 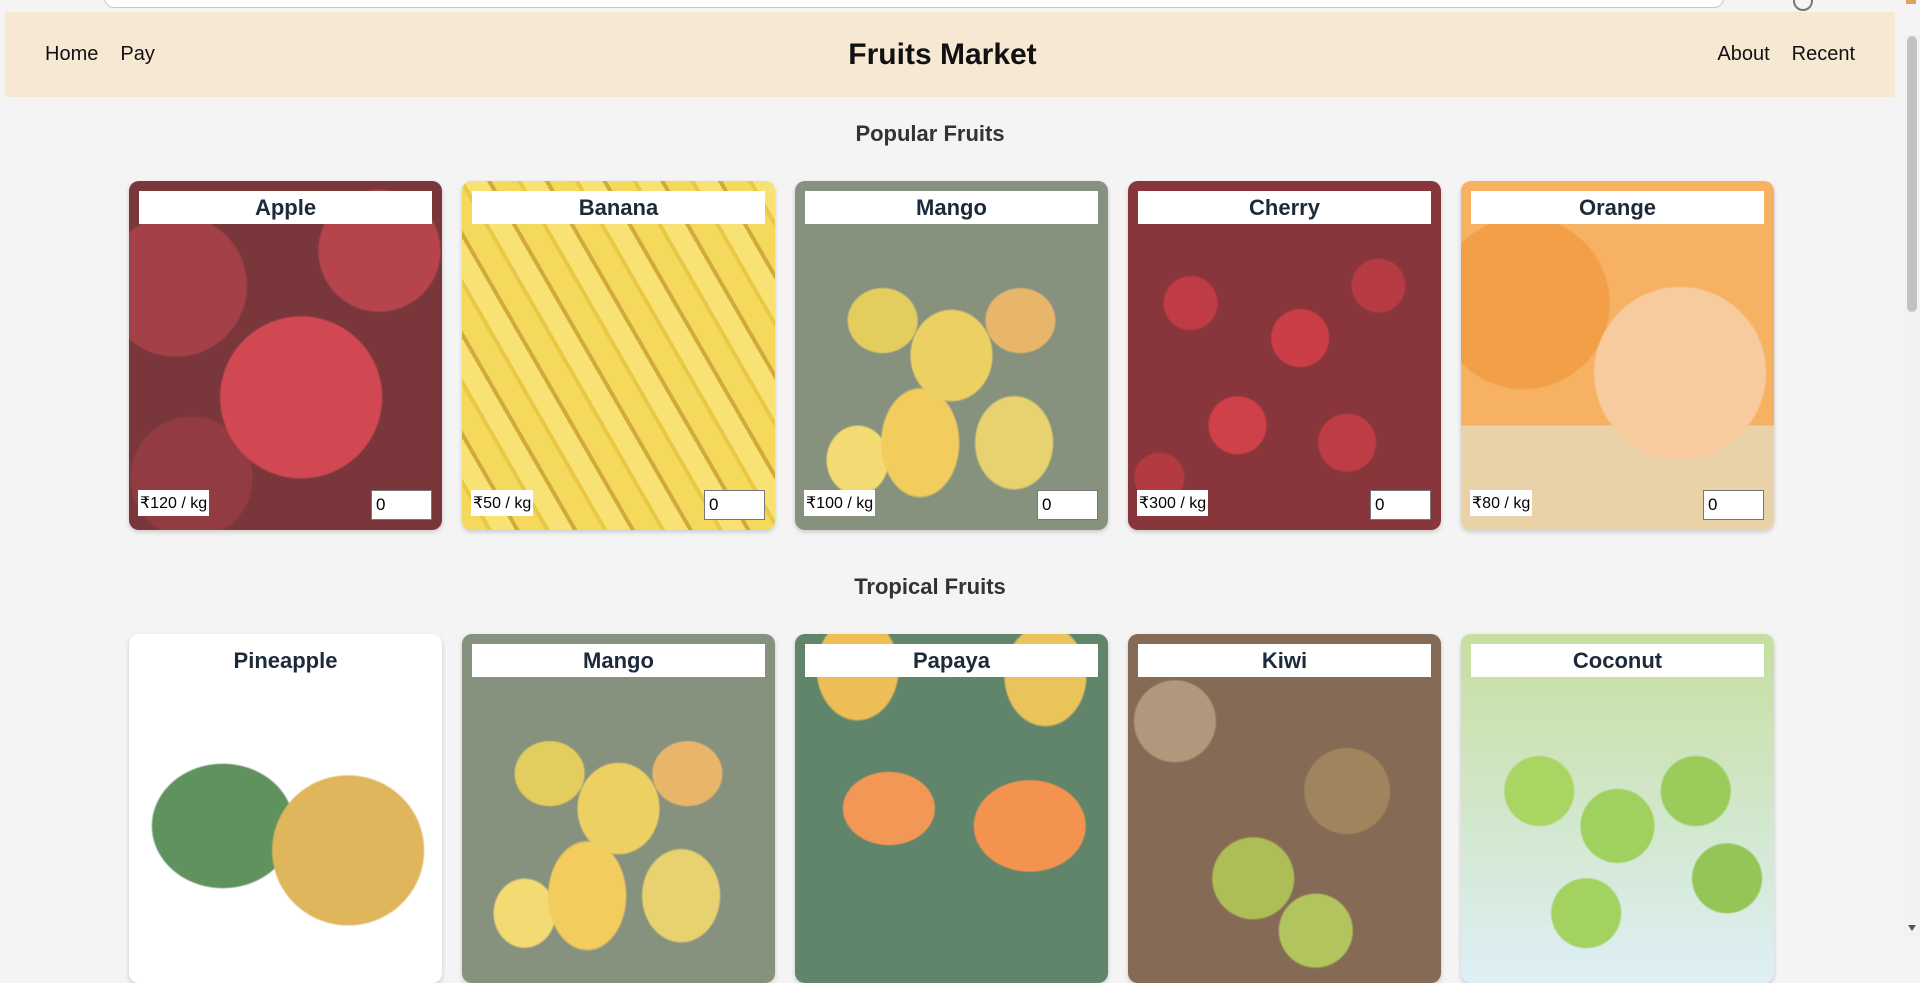 I want to click on fruit-card-kiwi: Kiwi, so click(x=1284, y=808).